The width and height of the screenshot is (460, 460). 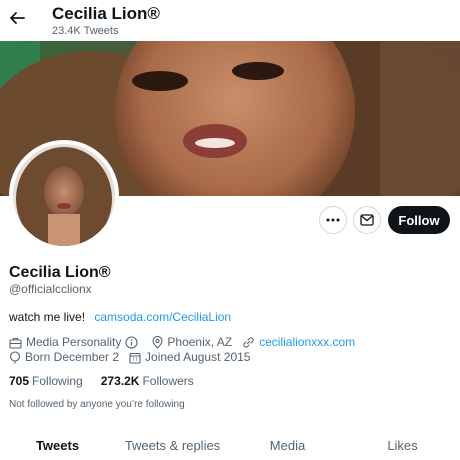 I want to click on top-bar: Cecilia Lion® 23.4K Tweets, so click(x=230, y=20).